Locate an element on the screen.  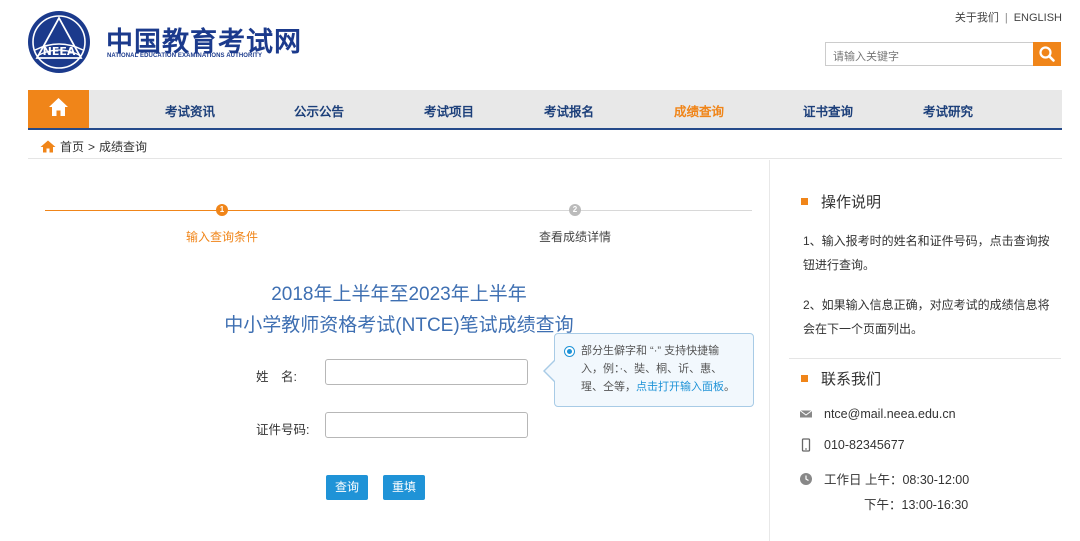
page-title-line-1: 2018年上半年至2023年上半年 is located at coordinates (399, 294).